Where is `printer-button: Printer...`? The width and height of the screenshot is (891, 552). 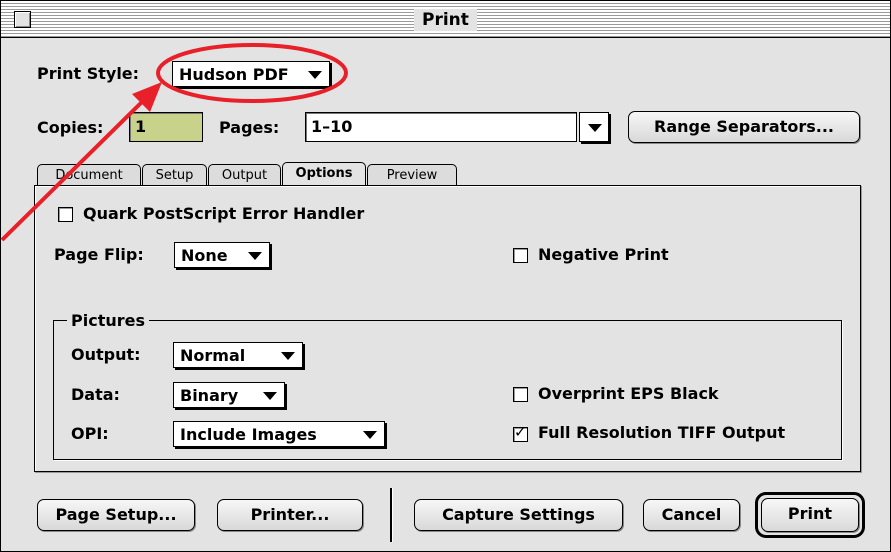
printer-button: Printer... is located at coordinates (290, 515).